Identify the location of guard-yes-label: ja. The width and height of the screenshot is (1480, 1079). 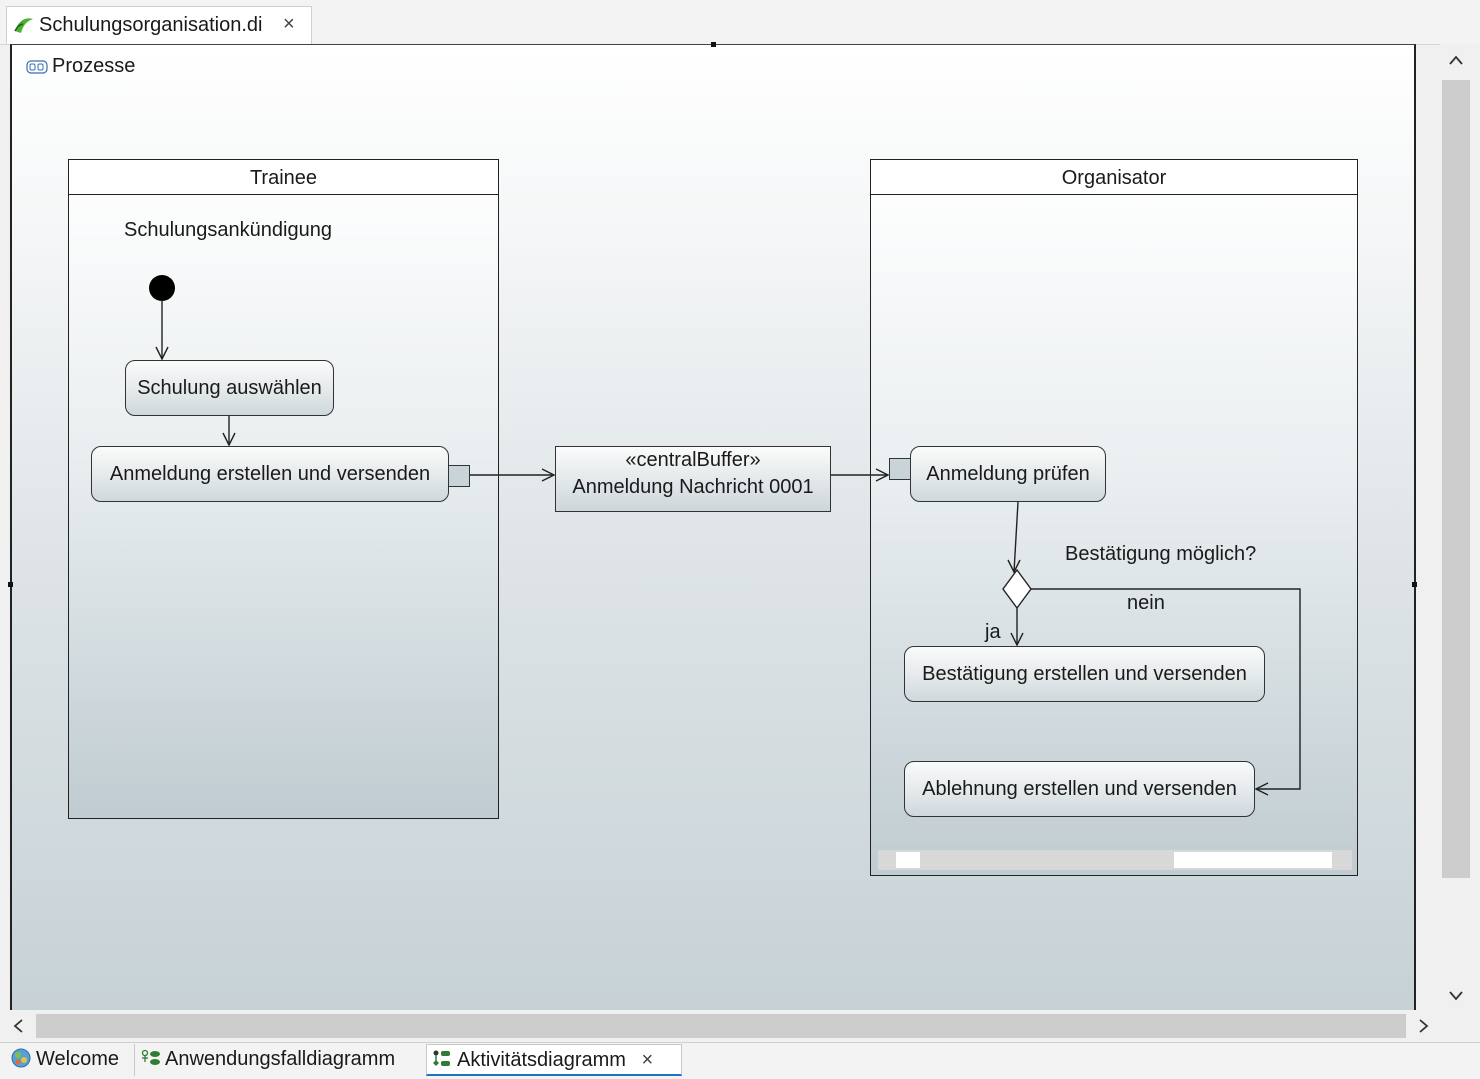
(993, 632).